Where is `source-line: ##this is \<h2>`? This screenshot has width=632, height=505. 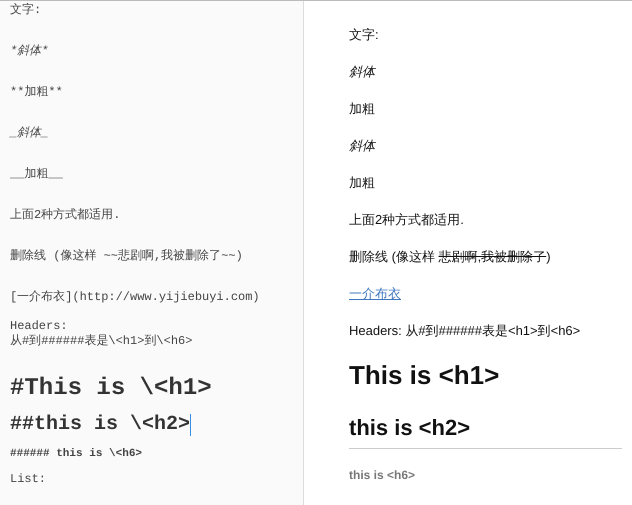 source-line: ##this is \<h2> is located at coordinates (100, 425).